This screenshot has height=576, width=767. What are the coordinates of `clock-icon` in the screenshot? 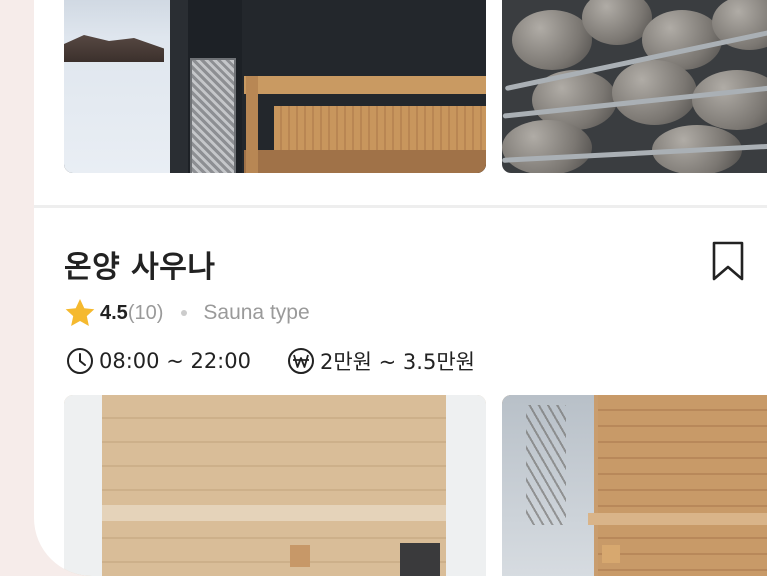 It's located at (80, 361).